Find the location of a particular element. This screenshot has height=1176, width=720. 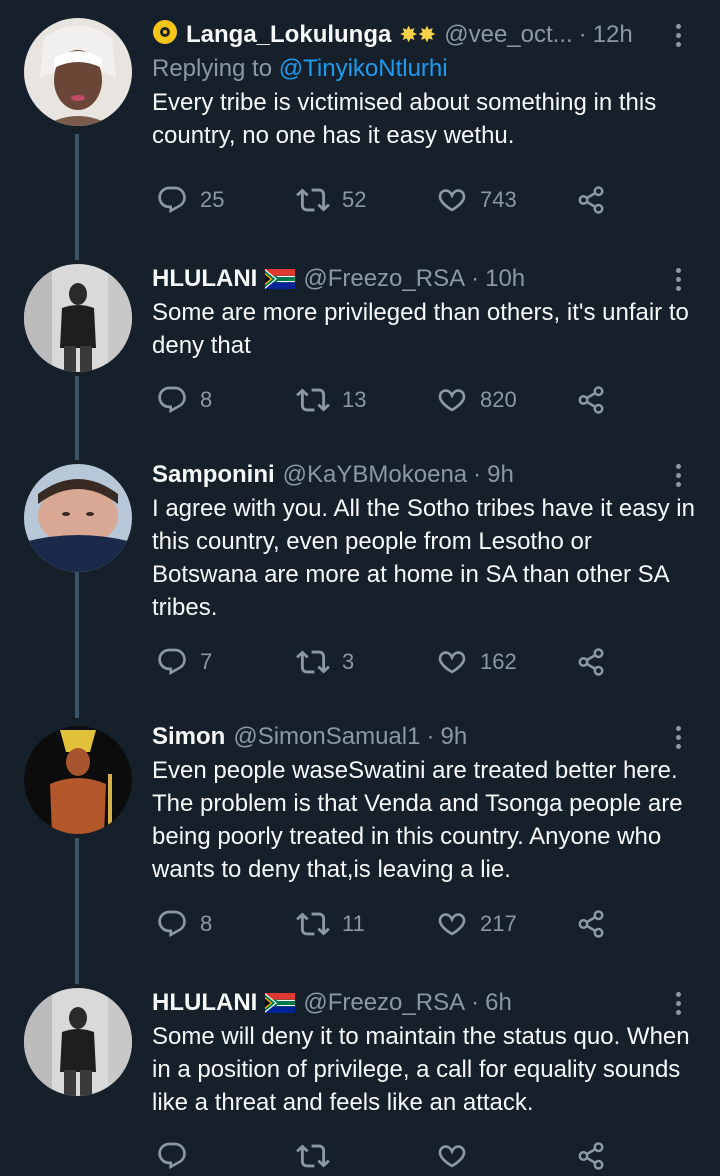

retweet-count: 13 is located at coordinates (354, 399).